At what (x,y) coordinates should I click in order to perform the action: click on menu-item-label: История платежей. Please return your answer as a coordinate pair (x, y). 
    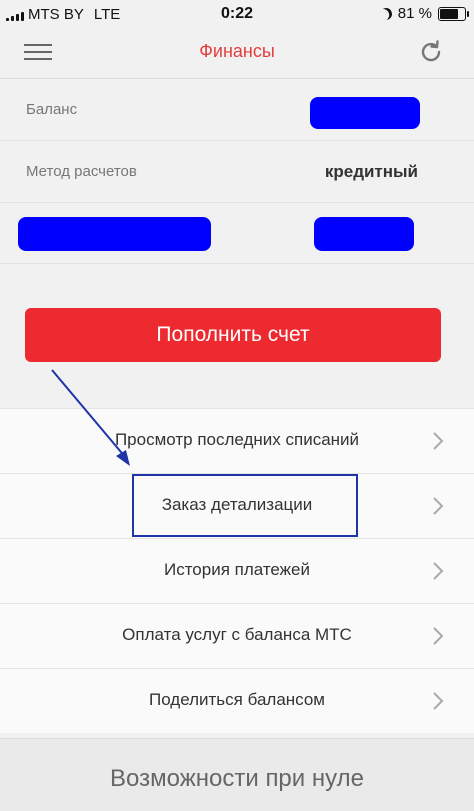
    Looking at the image, I should click on (237, 569).